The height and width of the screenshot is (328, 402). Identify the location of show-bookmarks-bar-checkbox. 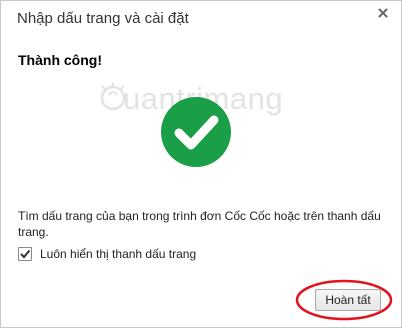
(25, 254).